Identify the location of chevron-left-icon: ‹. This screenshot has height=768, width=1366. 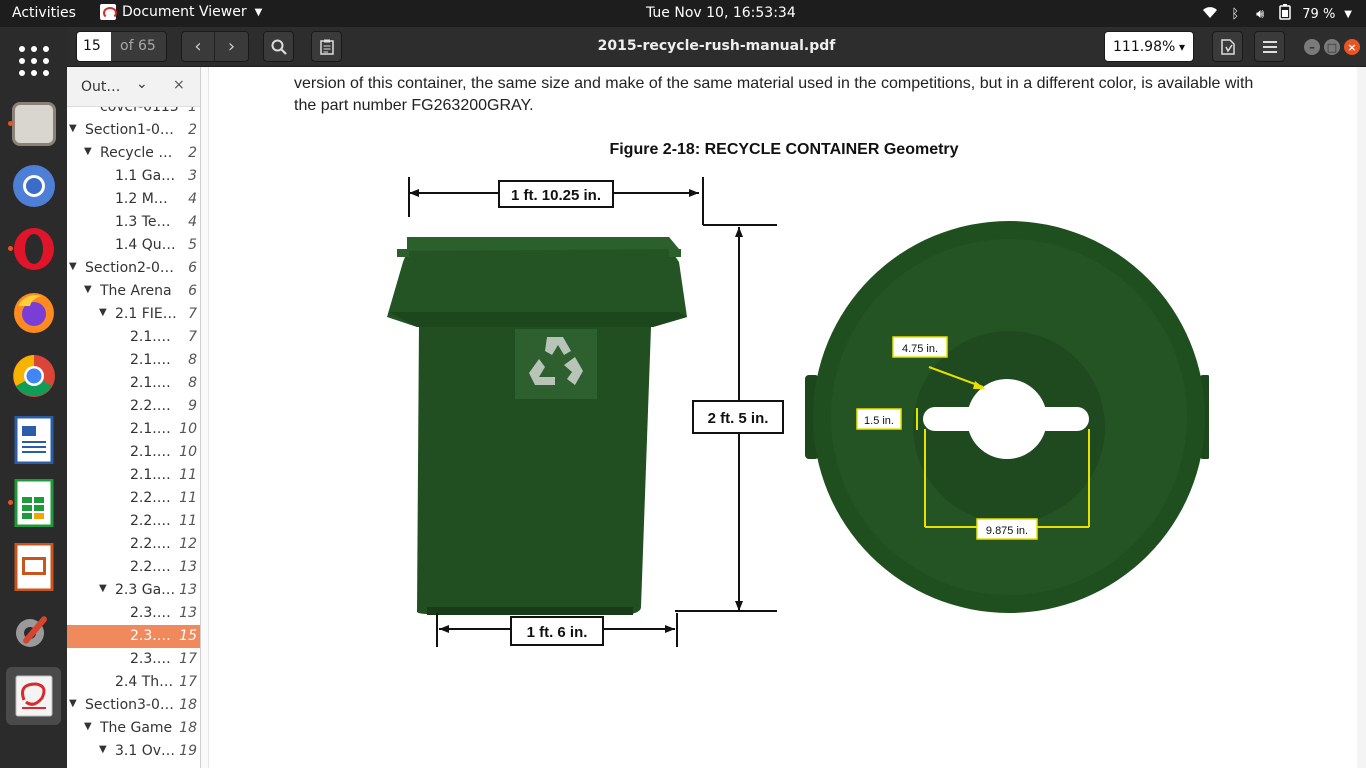
(198, 46).